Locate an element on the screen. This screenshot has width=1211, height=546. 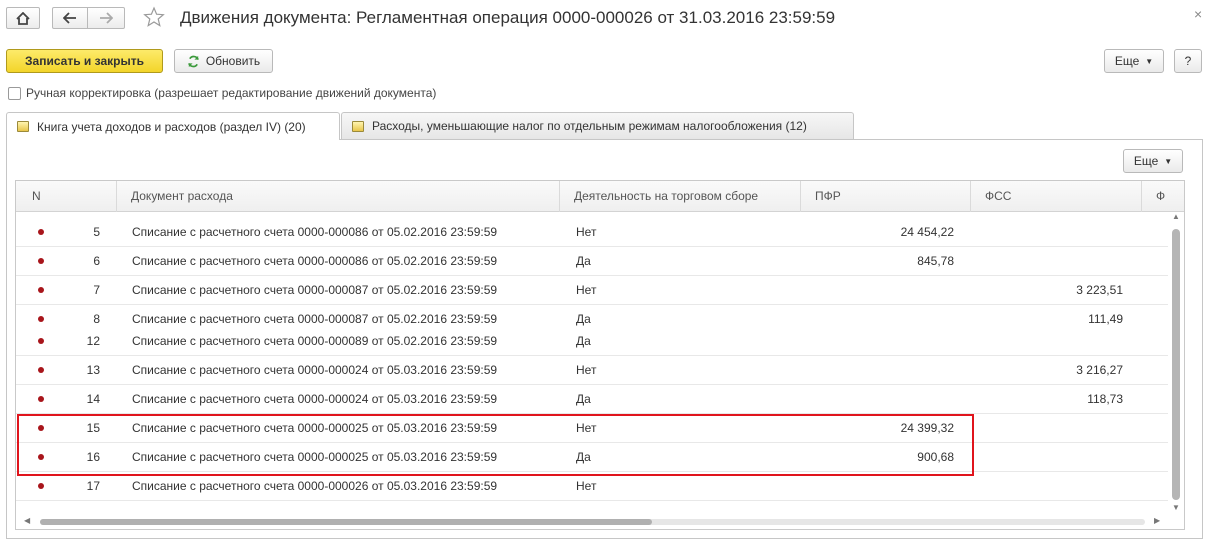
more-button: Еще ▼ is located at coordinates (1134, 61).